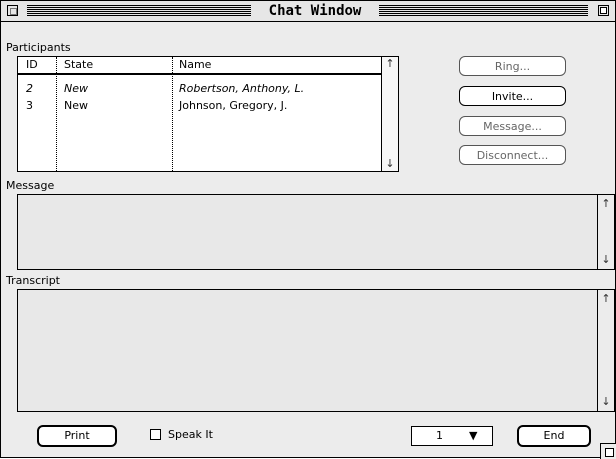 The image size is (616, 459). What do you see at coordinates (452, 436) in the screenshot?
I see `page-select: 1 ▼` at bounding box center [452, 436].